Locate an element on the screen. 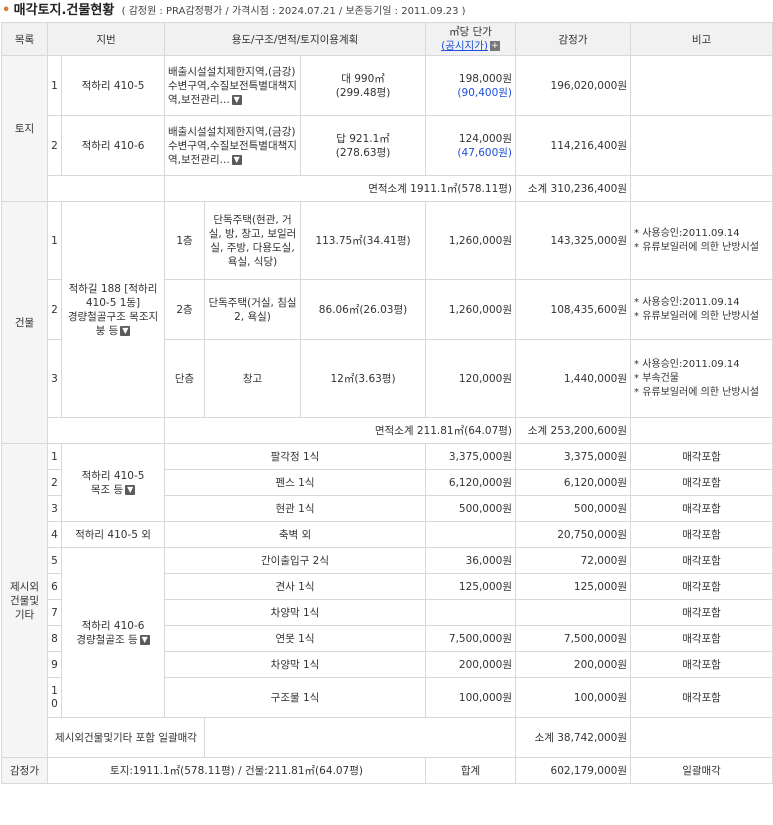  unit-price: 7,500,000원 is located at coordinates (471, 638).